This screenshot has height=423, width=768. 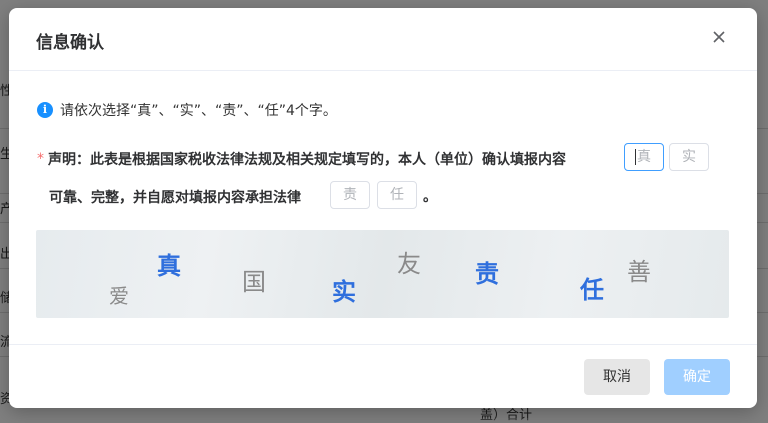 What do you see at coordinates (592, 287) in the screenshot?
I see `captcha-char: 任` at bounding box center [592, 287].